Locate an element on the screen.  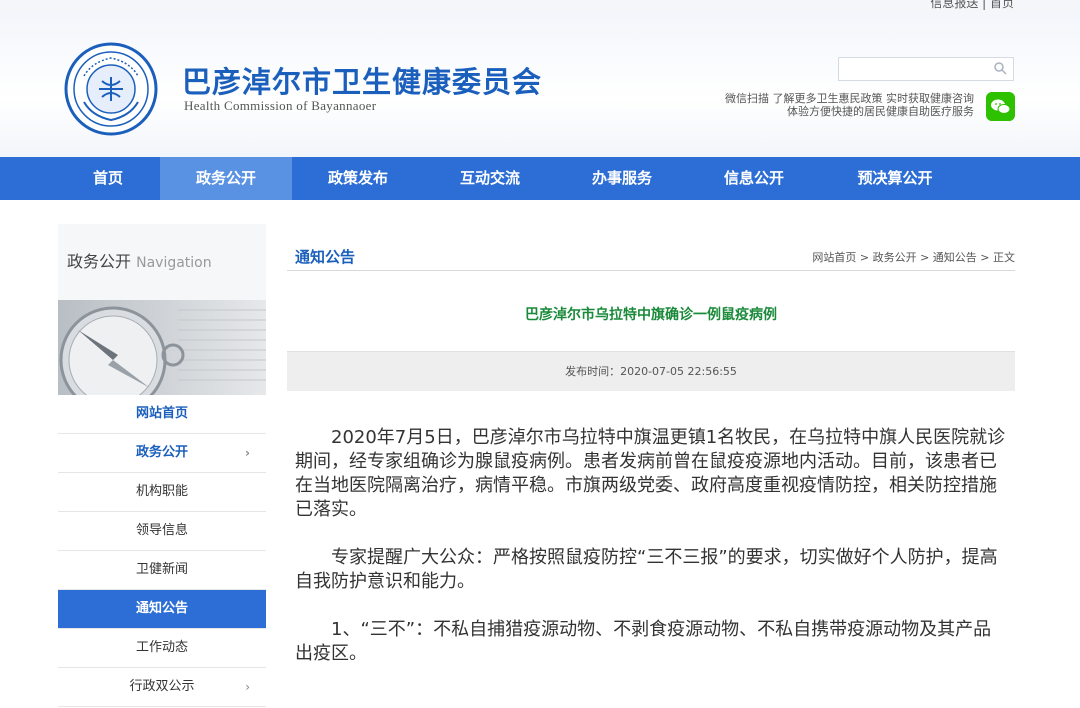
commission-logo-icon is located at coordinates (111, 89).